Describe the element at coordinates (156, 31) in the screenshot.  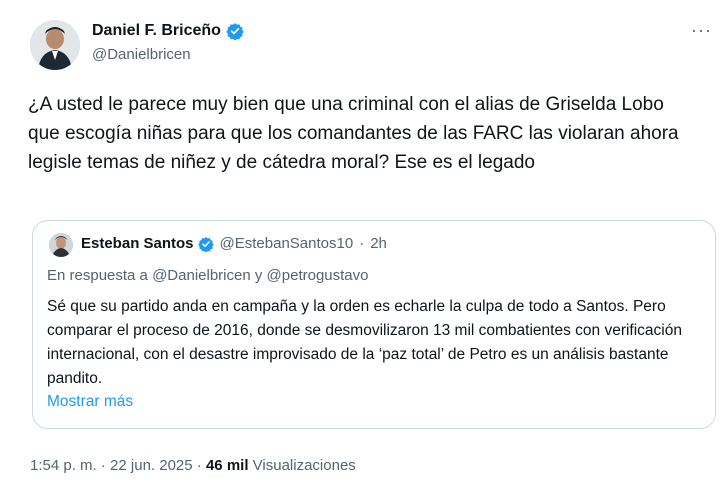
I see `author-name: Daniel F. Briceño` at that location.